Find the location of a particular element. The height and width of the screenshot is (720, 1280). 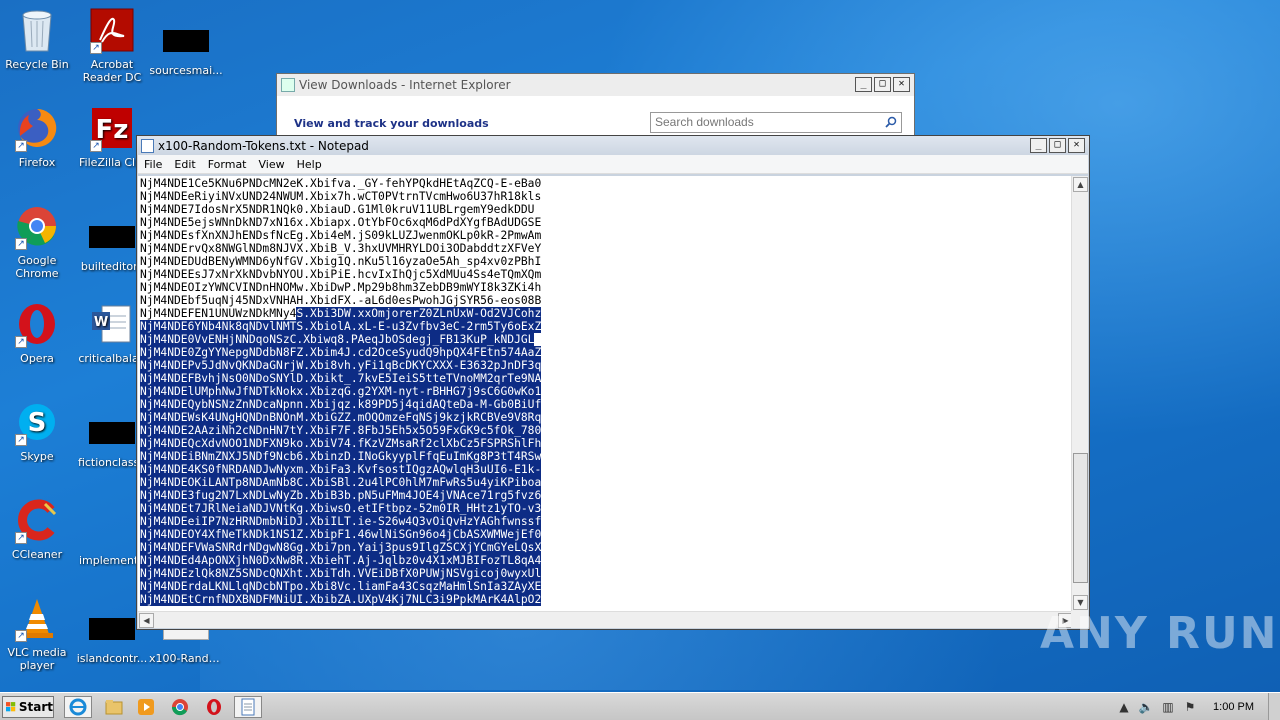

show-desktop-button is located at coordinates (1274, 706).